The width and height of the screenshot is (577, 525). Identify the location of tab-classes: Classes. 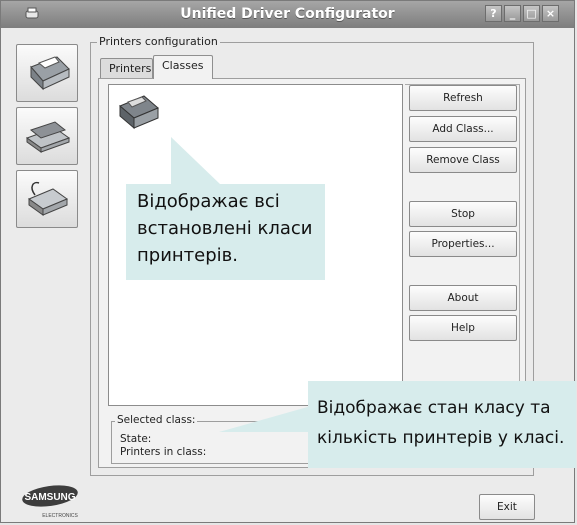
(183, 67).